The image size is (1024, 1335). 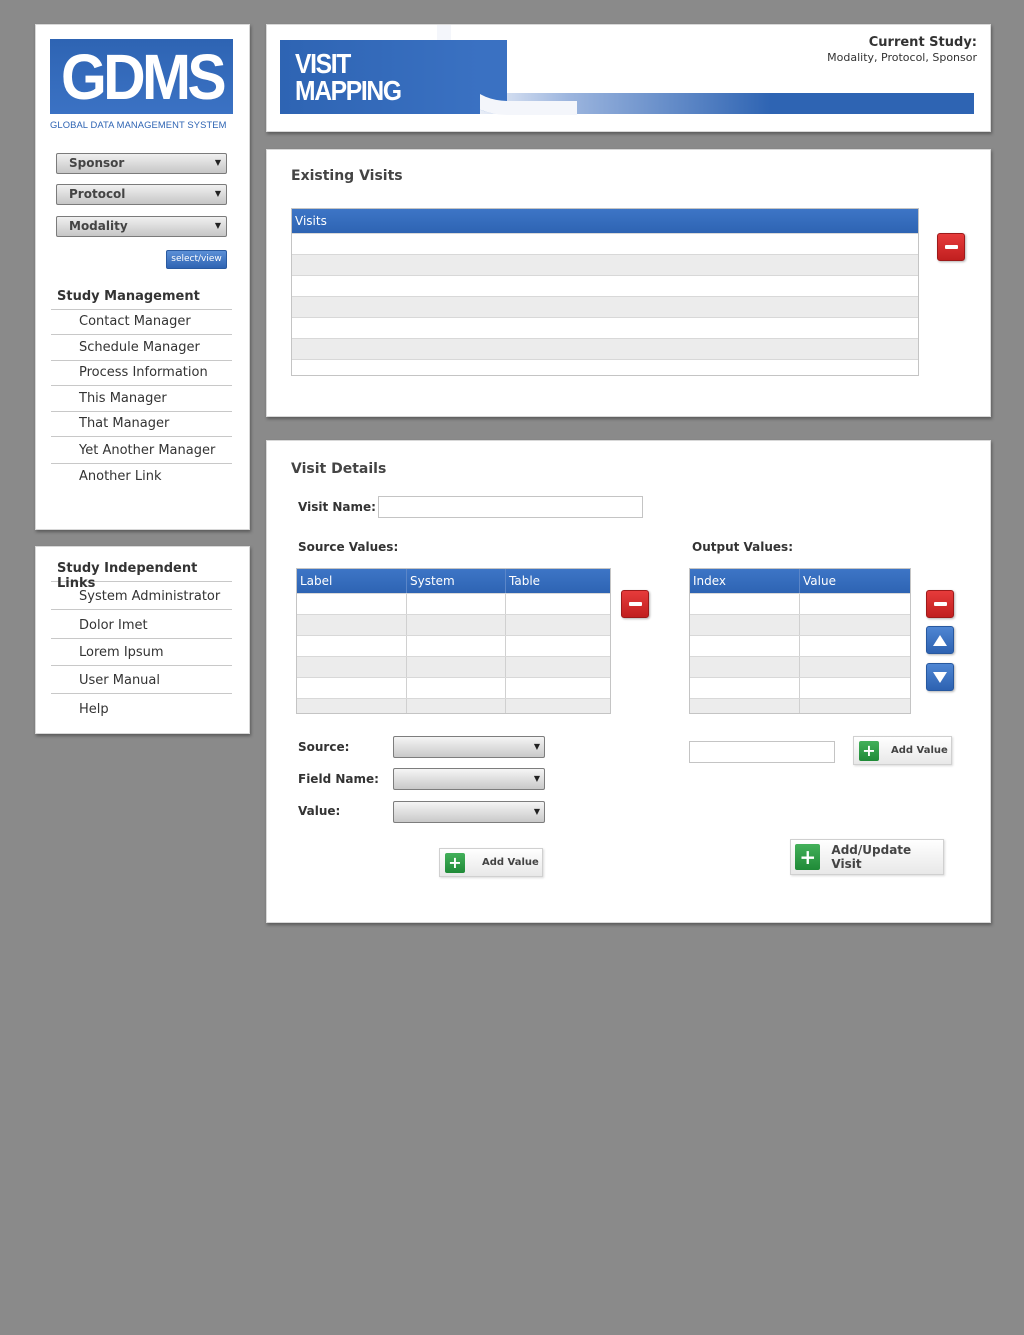 What do you see at coordinates (141, 597) in the screenshot?
I see `nav-system-administrator: System Administrator` at bounding box center [141, 597].